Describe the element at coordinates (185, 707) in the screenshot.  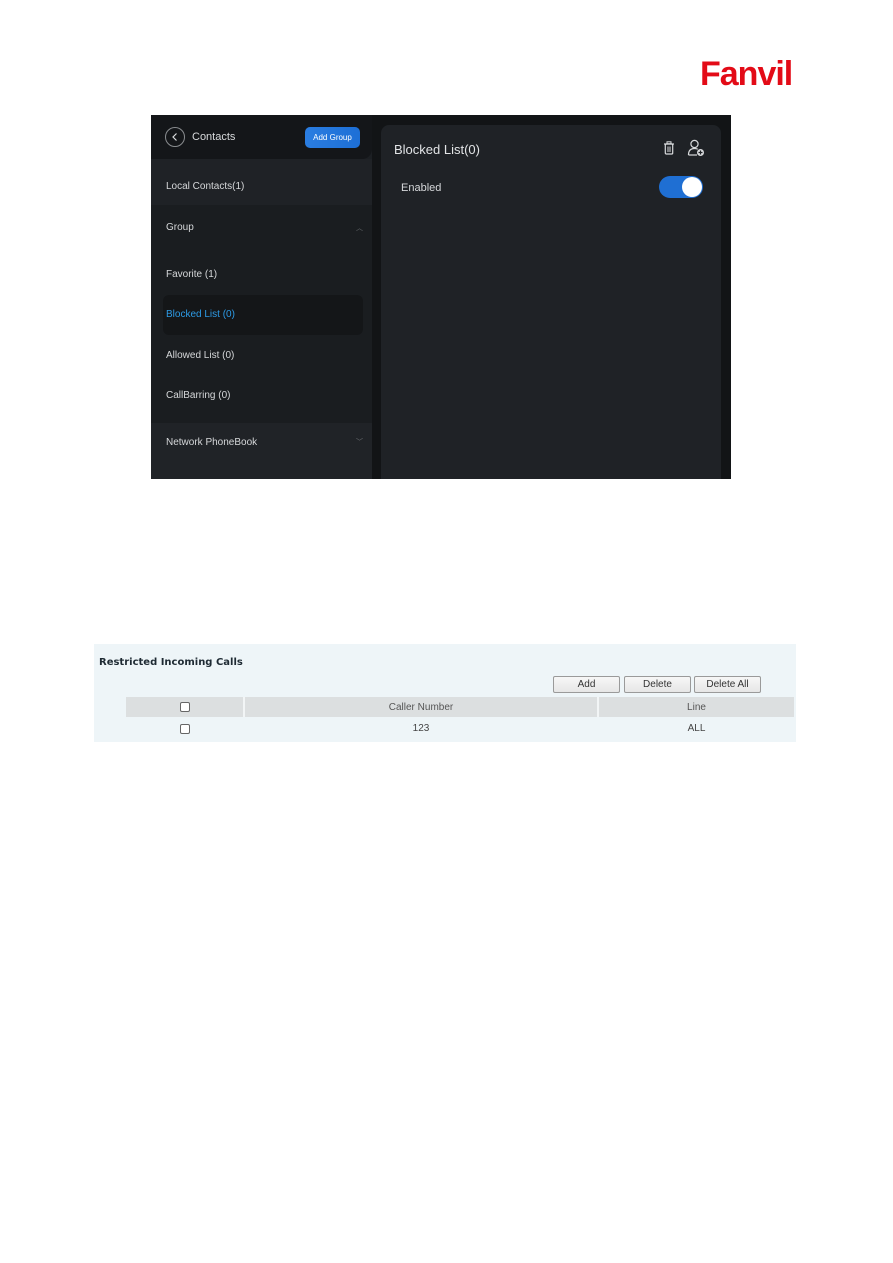
I see `select-all-checkbox` at that location.